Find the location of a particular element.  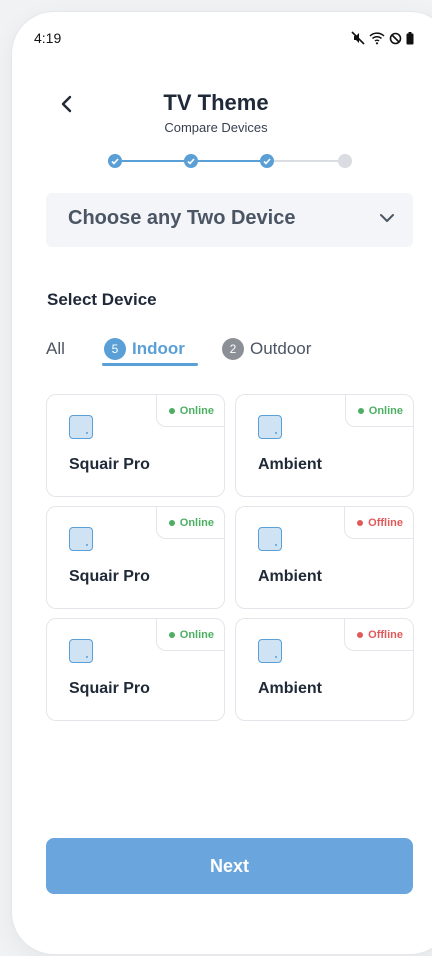

step-2-complete is located at coordinates (191, 161).